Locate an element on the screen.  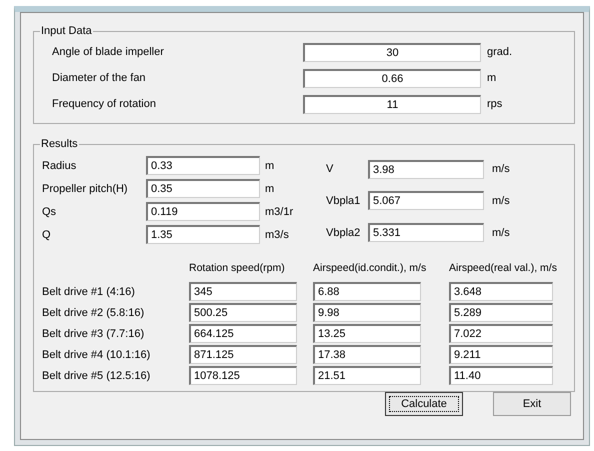
result-field: 6.88 is located at coordinates (367, 291).